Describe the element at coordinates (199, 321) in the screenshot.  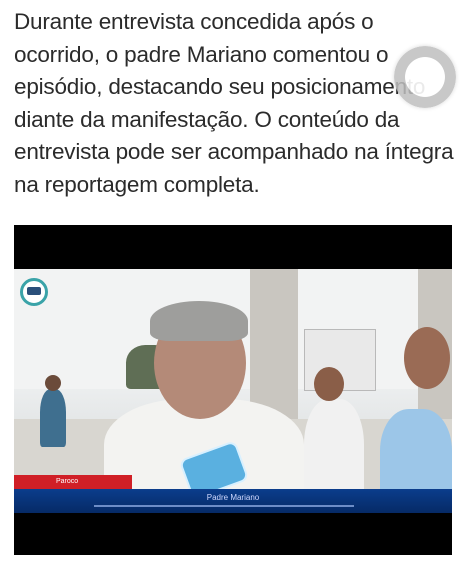
I see `priest-hair` at that location.